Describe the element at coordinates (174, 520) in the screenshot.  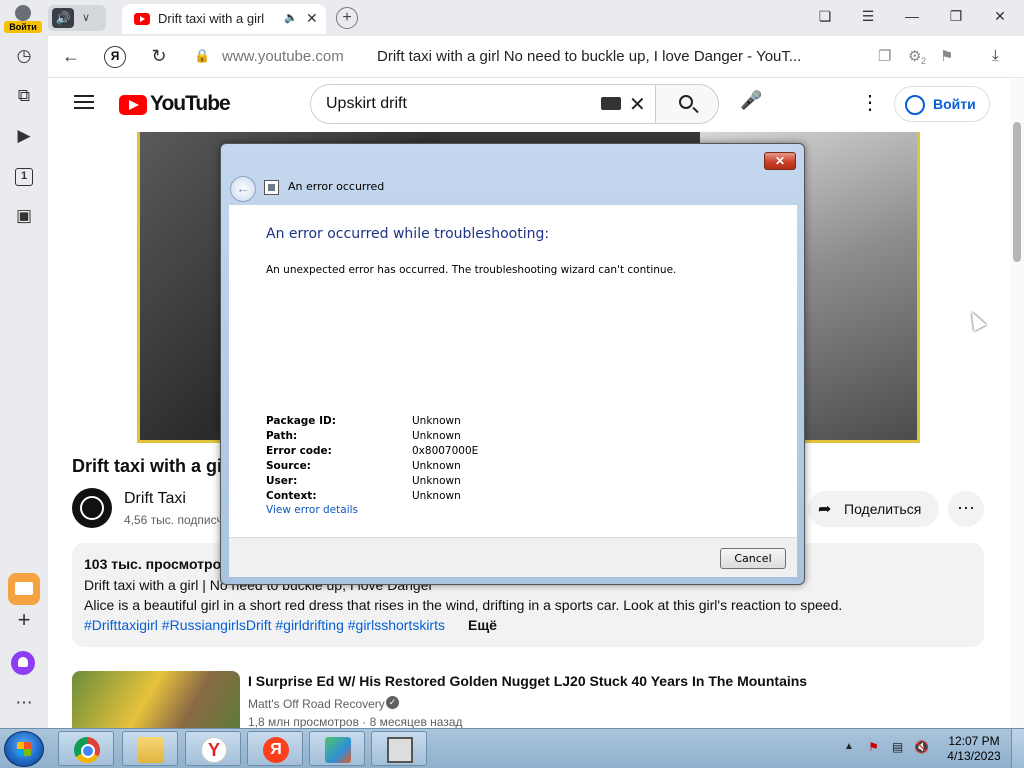
I see `subscriber-count: 4,56 тыс. подписчиков` at that location.